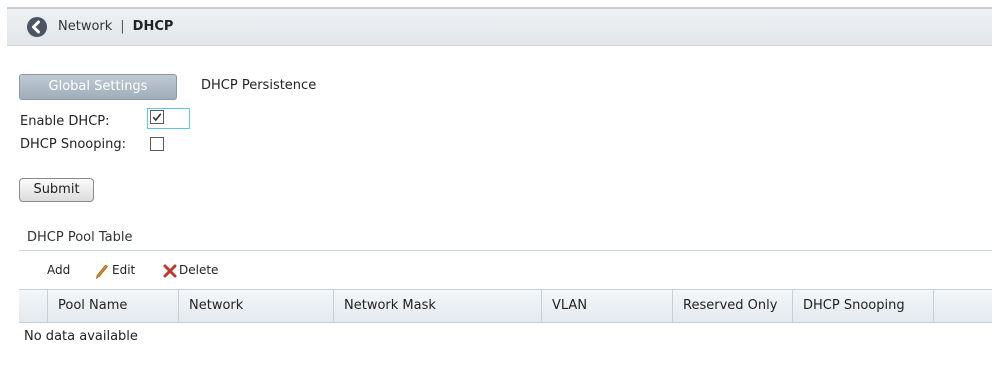 The width and height of the screenshot is (996, 381). Describe the element at coordinates (157, 144) in the screenshot. I see `dhcp-snooping-checkbox` at that location.